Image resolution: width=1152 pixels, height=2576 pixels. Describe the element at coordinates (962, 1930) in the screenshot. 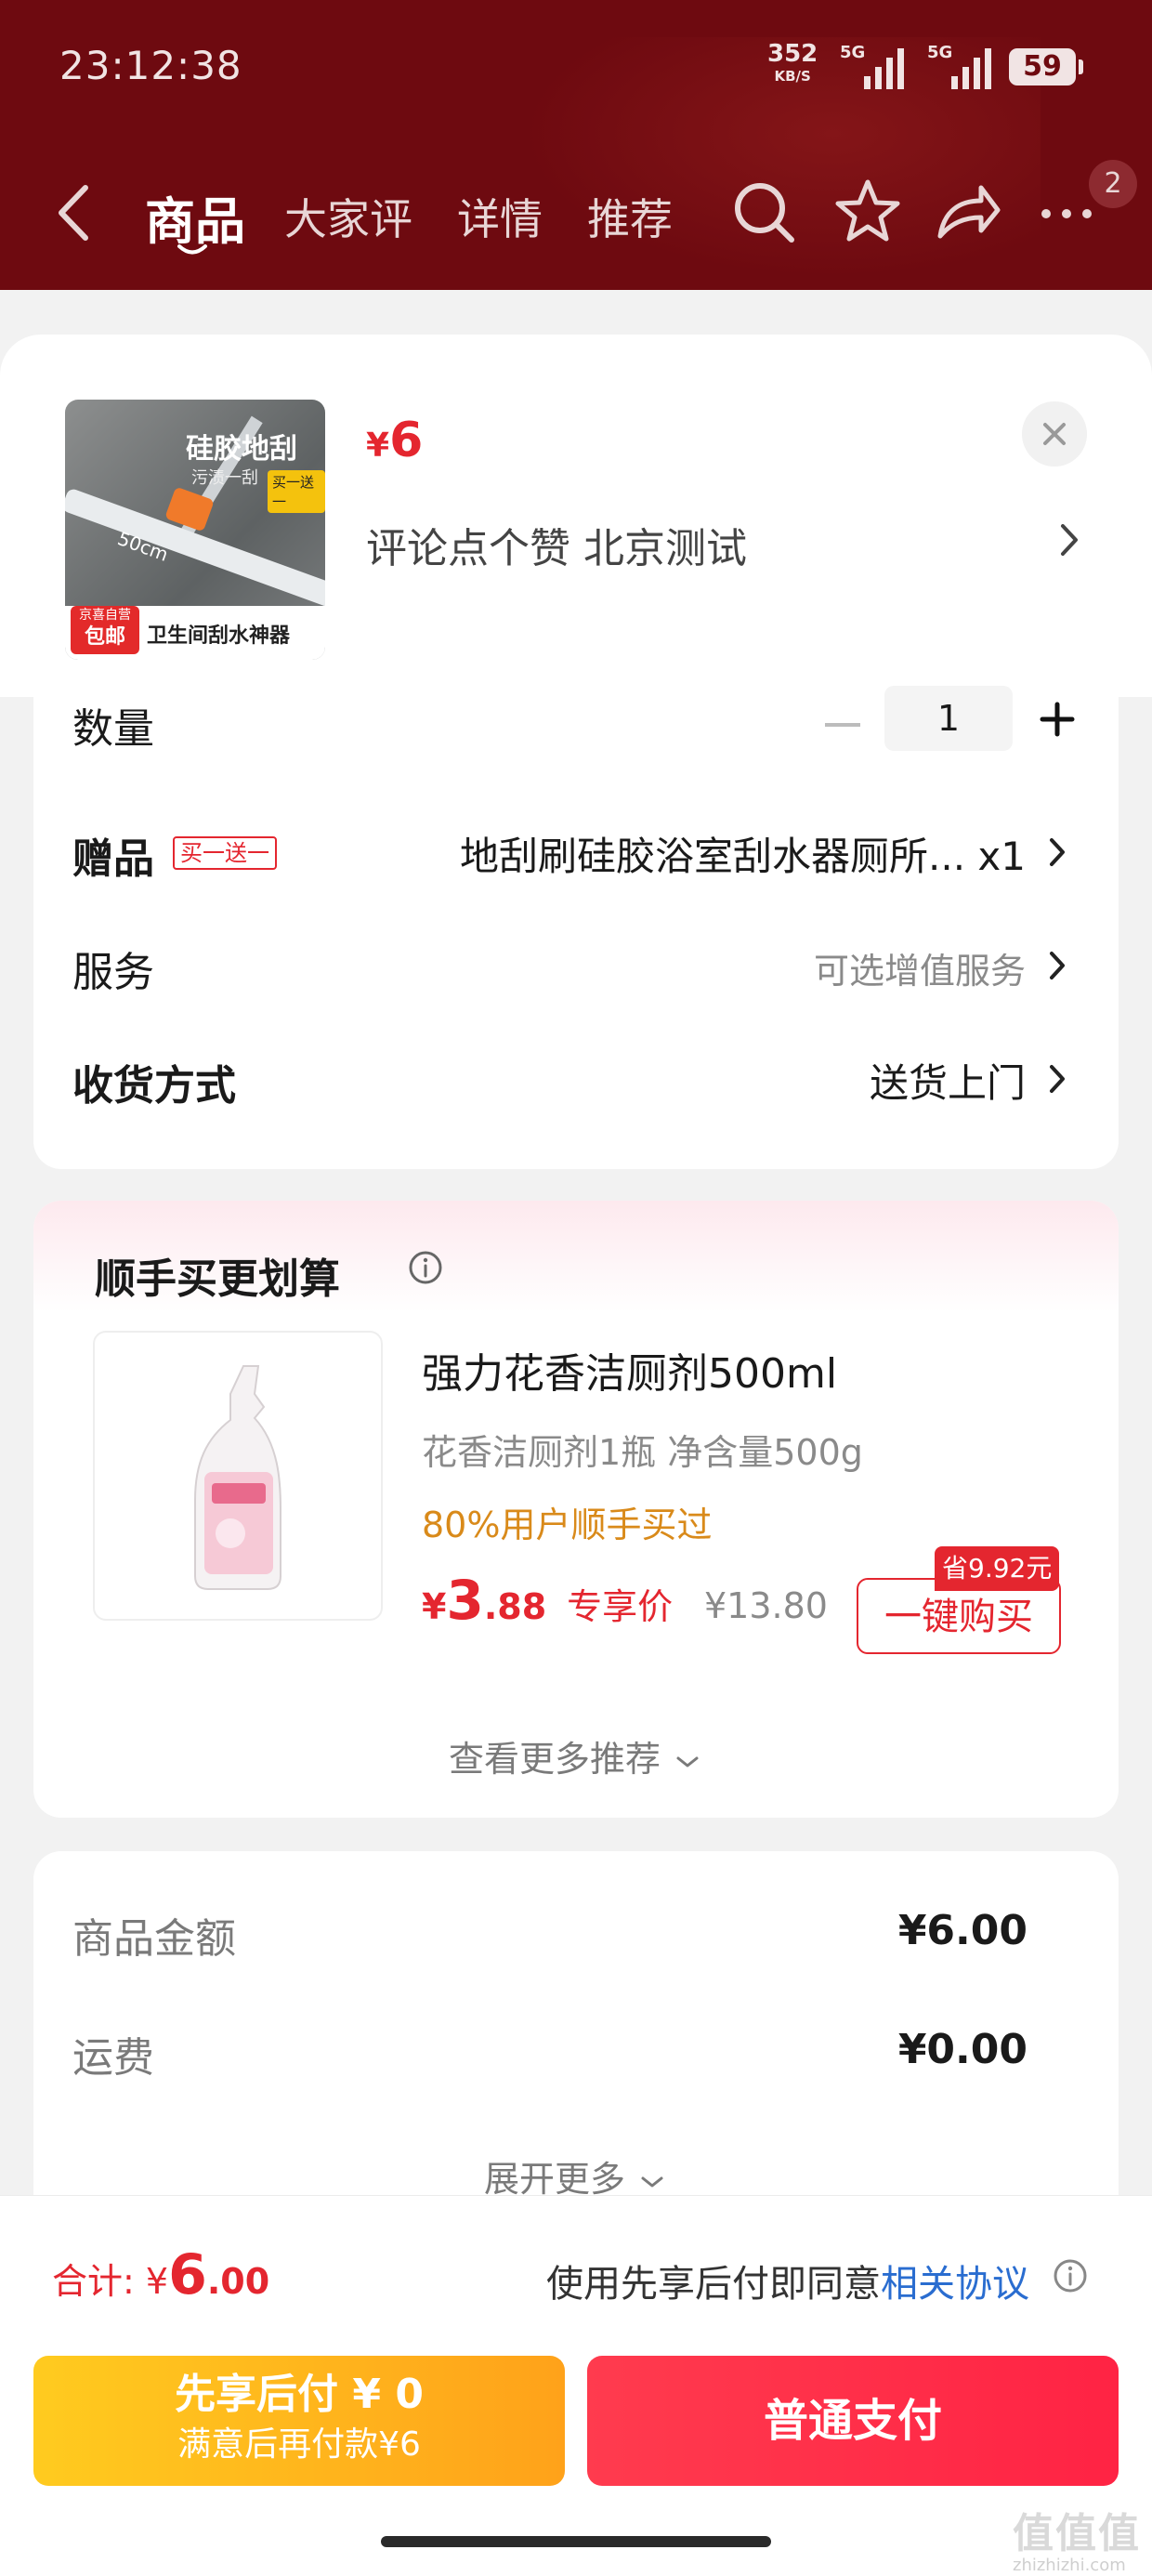

I see `goods-amount-value: ¥6.00` at that location.